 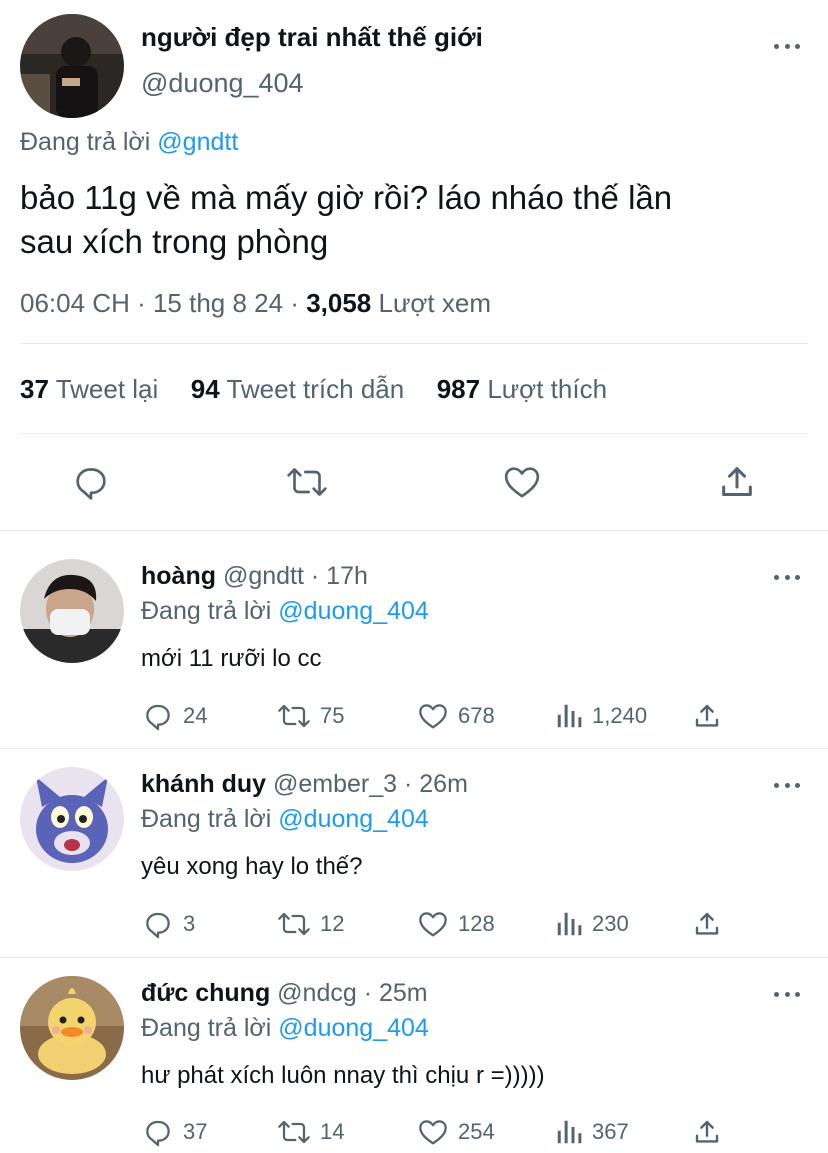 What do you see at coordinates (189, 923) in the screenshot?
I see `reply-count: 3` at bounding box center [189, 923].